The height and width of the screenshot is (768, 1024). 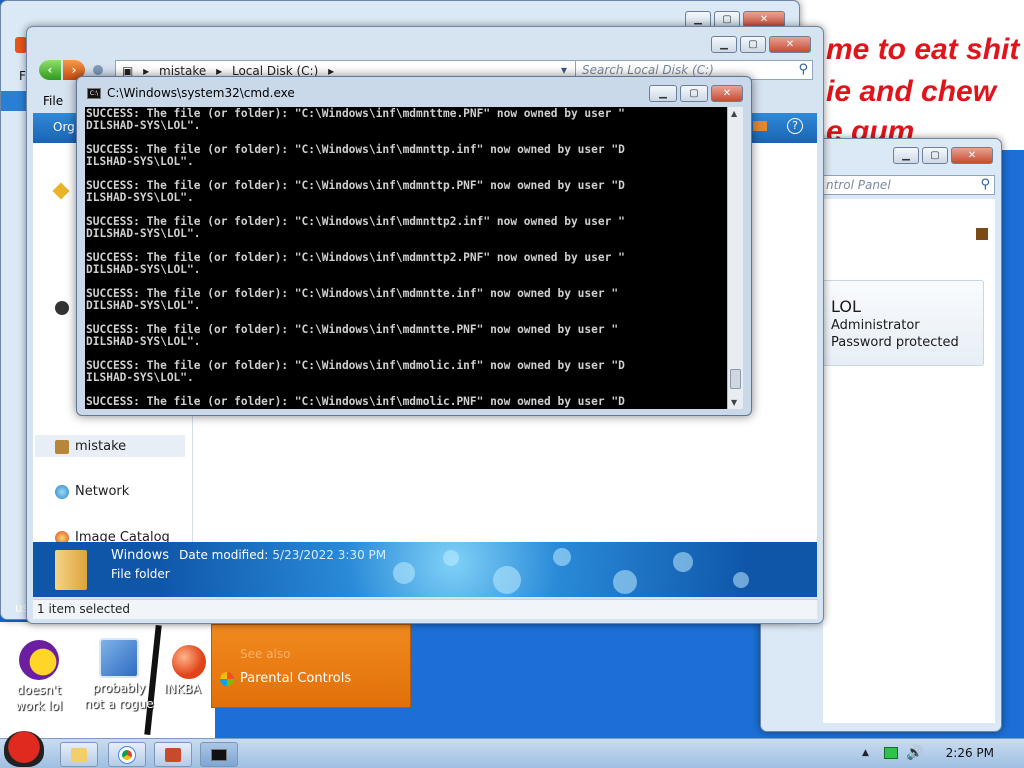 What do you see at coordinates (39, 698) in the screenshot?
I see `desktop-icon-label: doesn't work lol` at bounding box center [39, 698].